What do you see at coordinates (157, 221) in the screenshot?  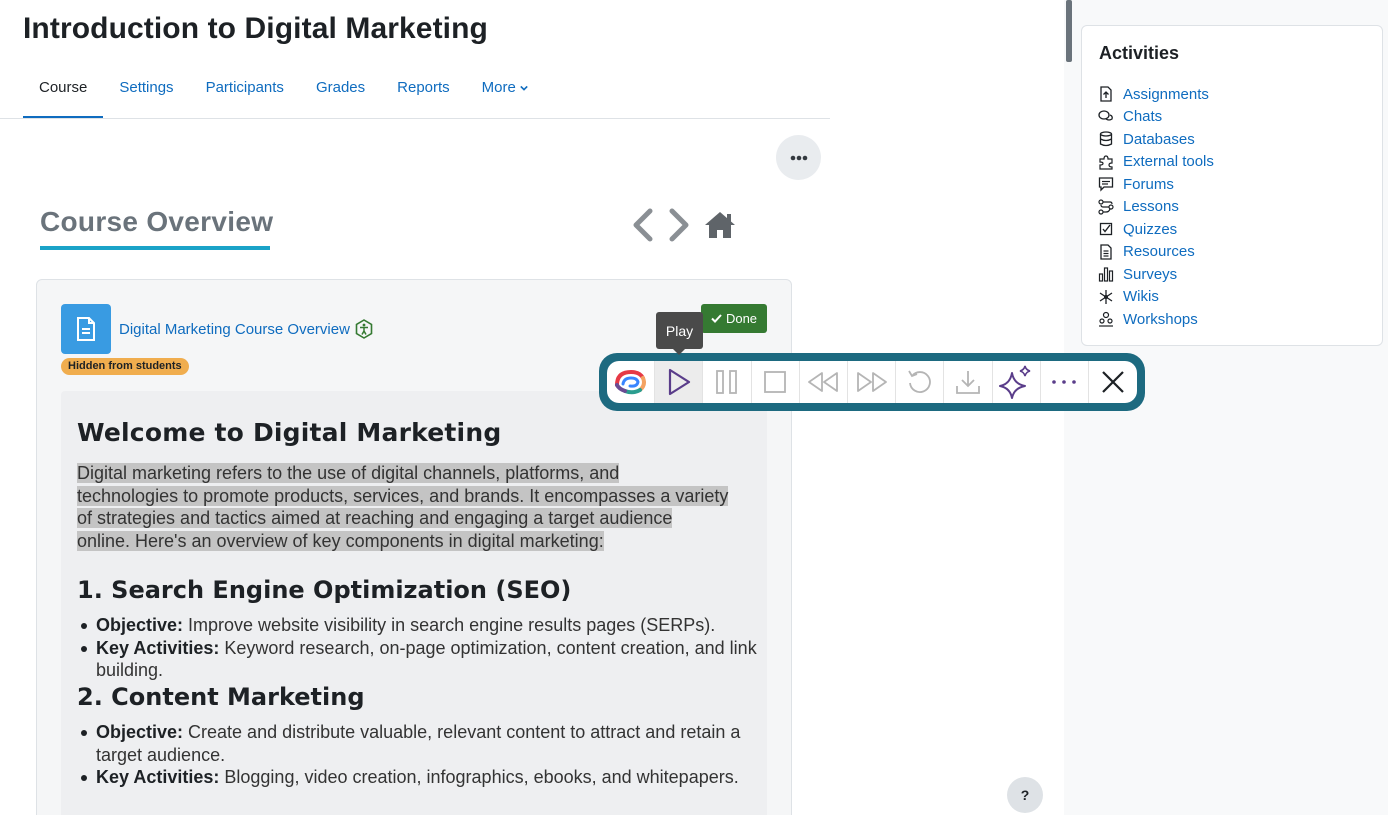 I see `section-title: Course Overview` at bounding box center [157, 221].